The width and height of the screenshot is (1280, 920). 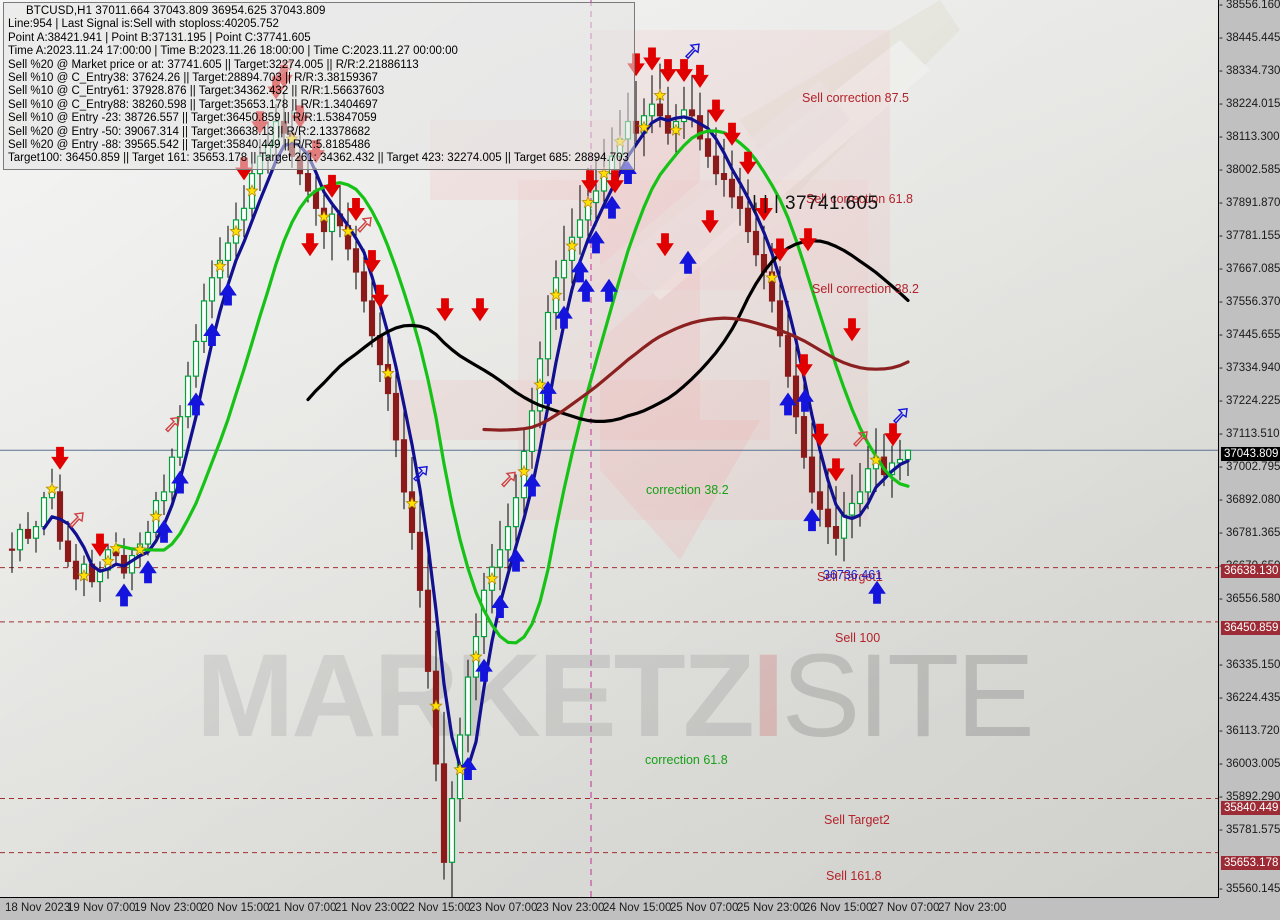 What do you see at coordinates (1250, 628) in the screenshot?
I see `price-level-label: 36450.859` at bounding box center [1250, 628].